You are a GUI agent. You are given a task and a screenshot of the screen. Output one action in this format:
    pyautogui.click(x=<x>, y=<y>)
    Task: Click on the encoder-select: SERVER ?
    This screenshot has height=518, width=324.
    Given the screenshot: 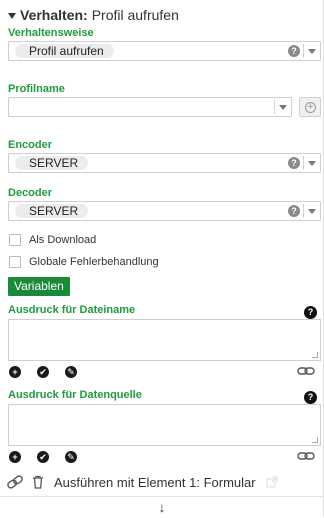 What is the action you would take?
    pyautogui.click(x=164, y=163)
    